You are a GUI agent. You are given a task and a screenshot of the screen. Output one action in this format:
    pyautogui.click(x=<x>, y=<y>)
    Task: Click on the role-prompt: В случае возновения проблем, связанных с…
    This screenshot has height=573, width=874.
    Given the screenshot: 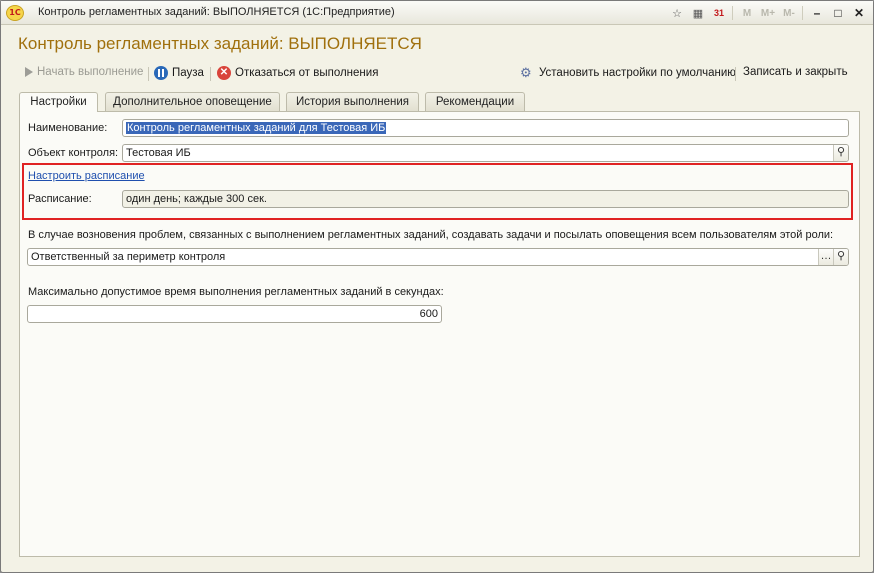 What is the action you would take?
    pyautogui.click(x=431, y=235)
    